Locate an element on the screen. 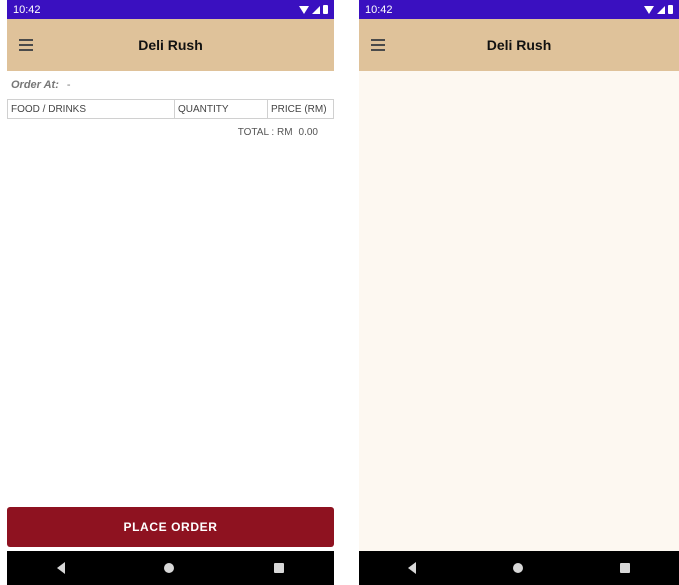 The image size is (679, 585). total-value: 0.00 is located at coordinates (308, 132).